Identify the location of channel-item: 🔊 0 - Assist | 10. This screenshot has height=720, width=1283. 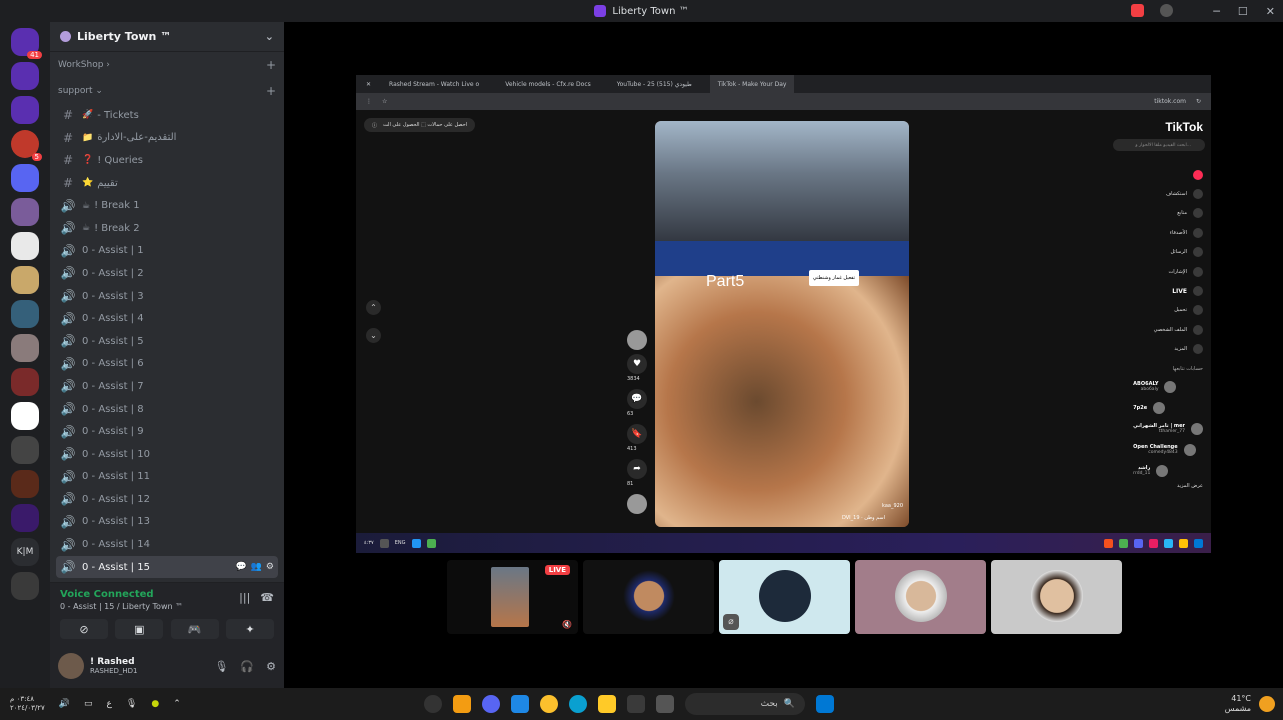
(167, 454).